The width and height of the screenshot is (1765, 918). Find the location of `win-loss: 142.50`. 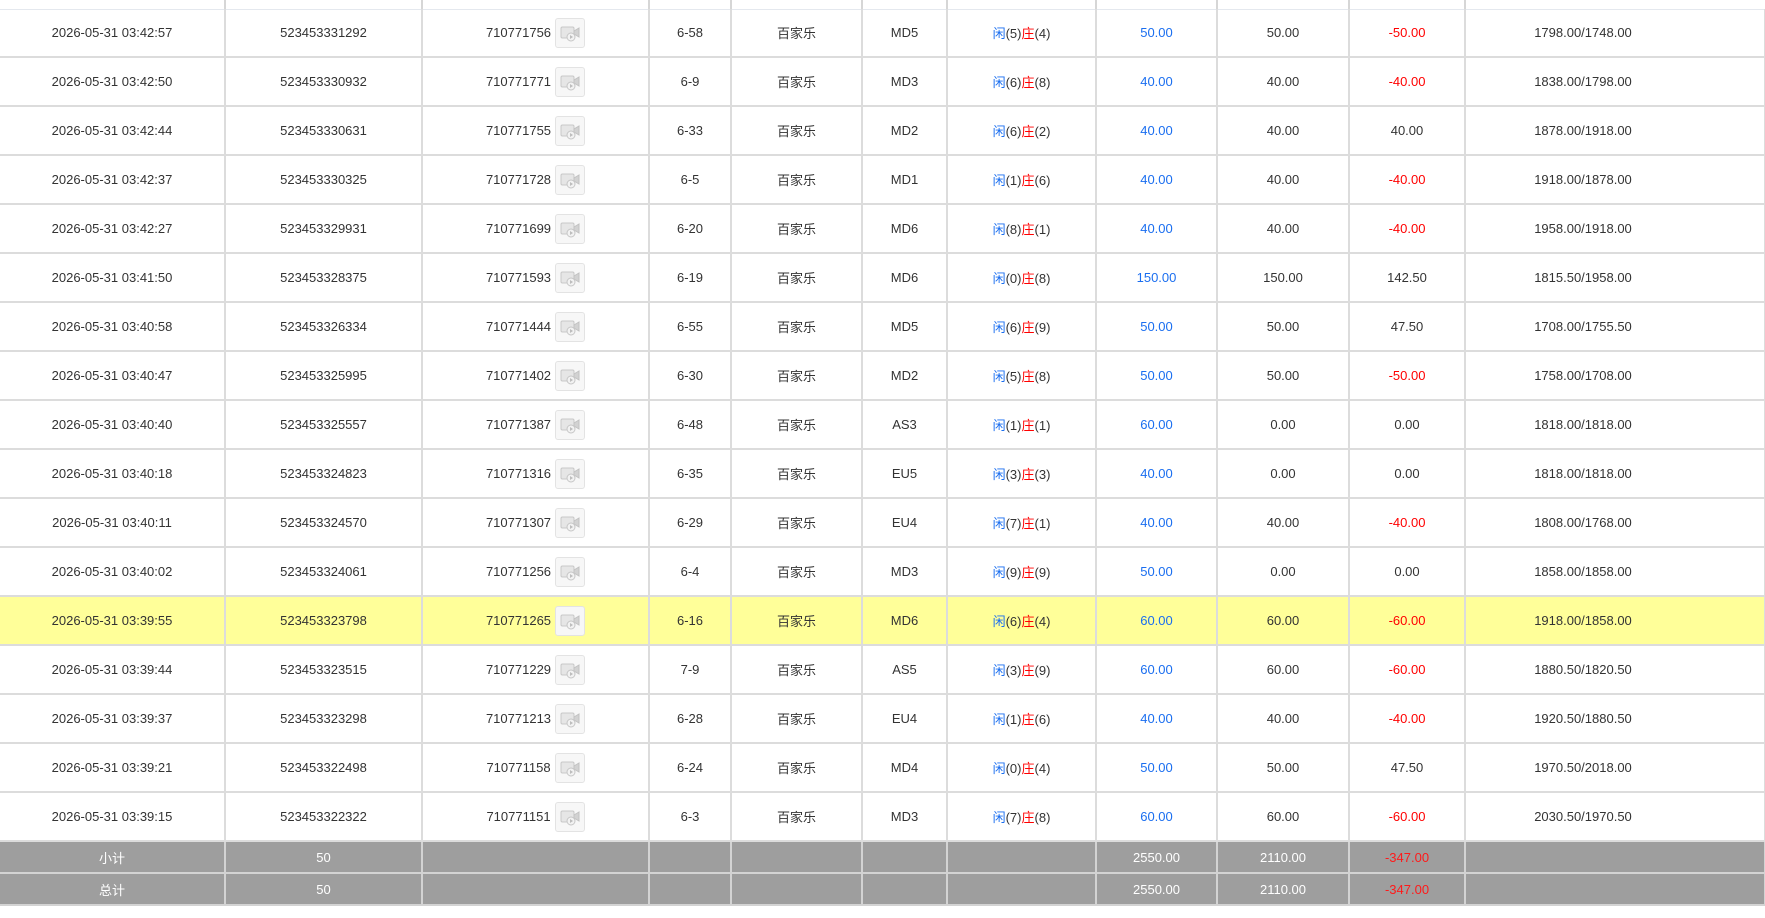

win-loss: 142.50 is located at coordinates (1407, 278).